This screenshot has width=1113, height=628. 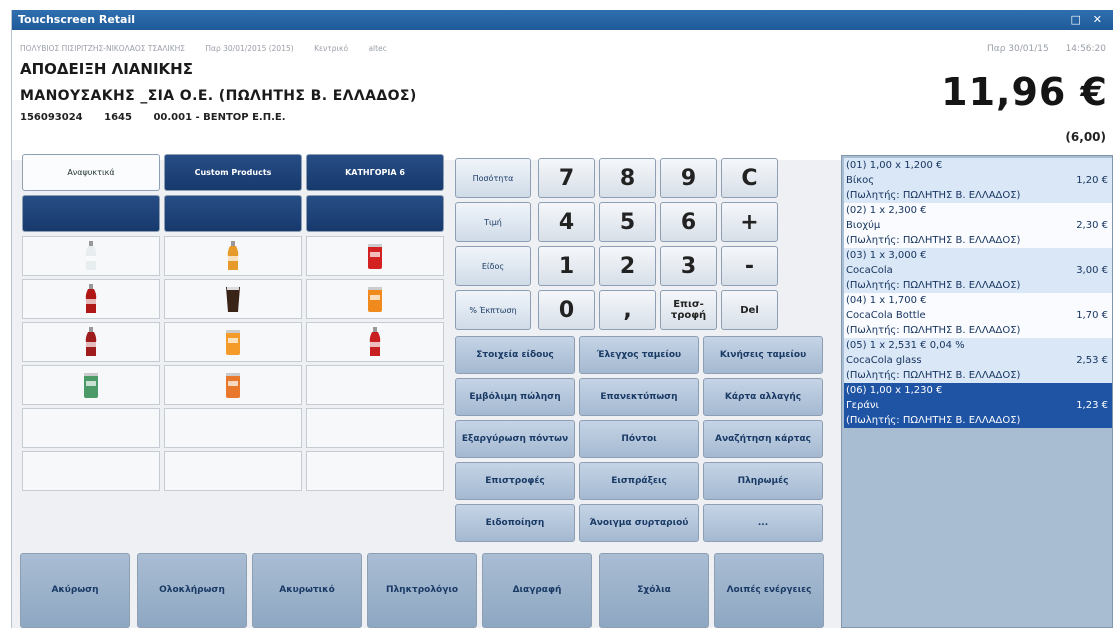 What do you see at coordinates (749, 266) in the screenshot?
I see `keypad-key: -` at bounding box center [749, 266].